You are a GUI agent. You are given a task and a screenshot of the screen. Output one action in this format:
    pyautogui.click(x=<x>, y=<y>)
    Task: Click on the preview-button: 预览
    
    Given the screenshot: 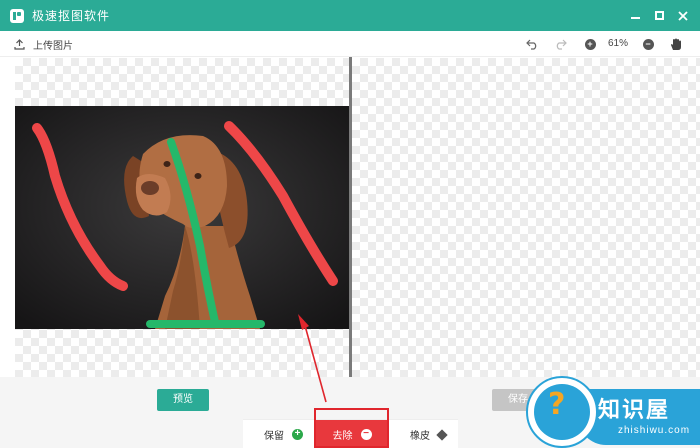 What is the action you would take?
    pyautogui.click(x=183, y=400)
    